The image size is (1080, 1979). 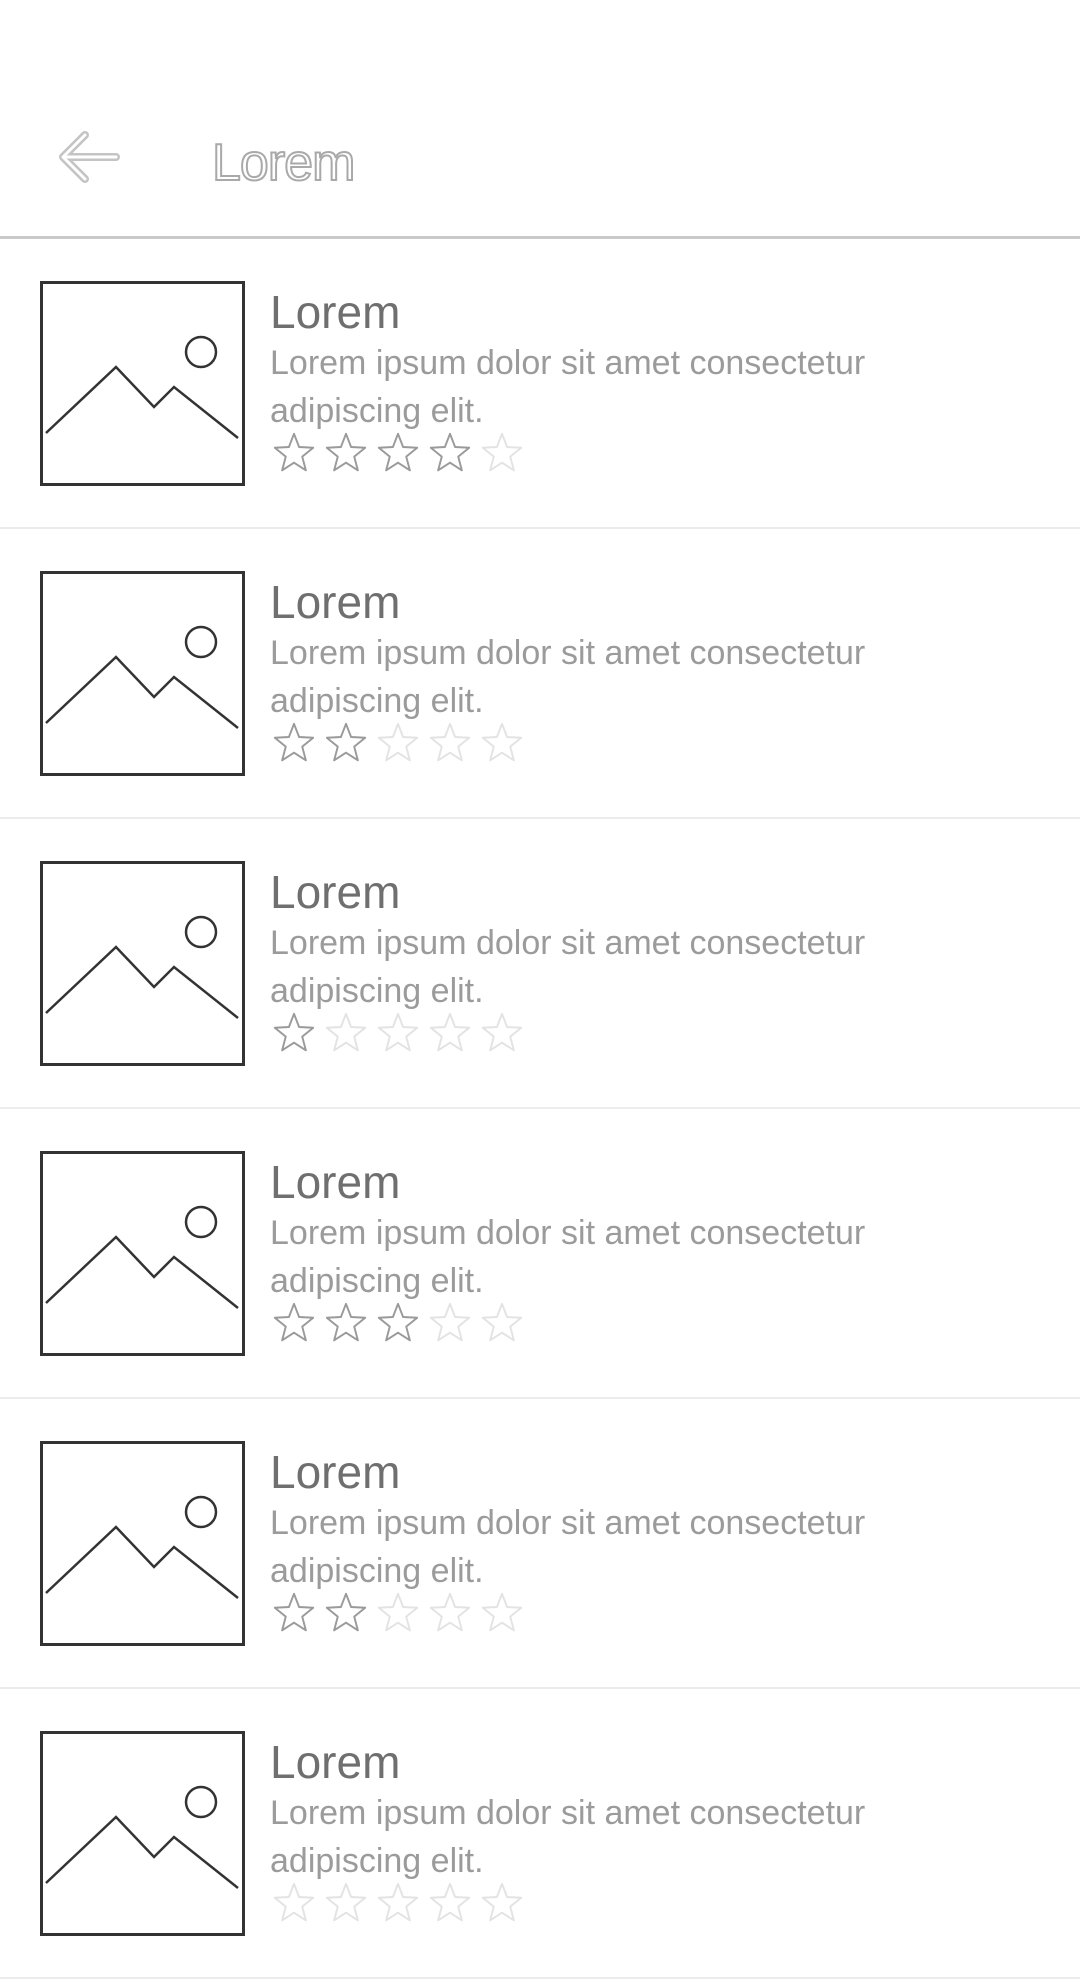 I want to click on page-title: Lorem, so click(x=283, y=163).